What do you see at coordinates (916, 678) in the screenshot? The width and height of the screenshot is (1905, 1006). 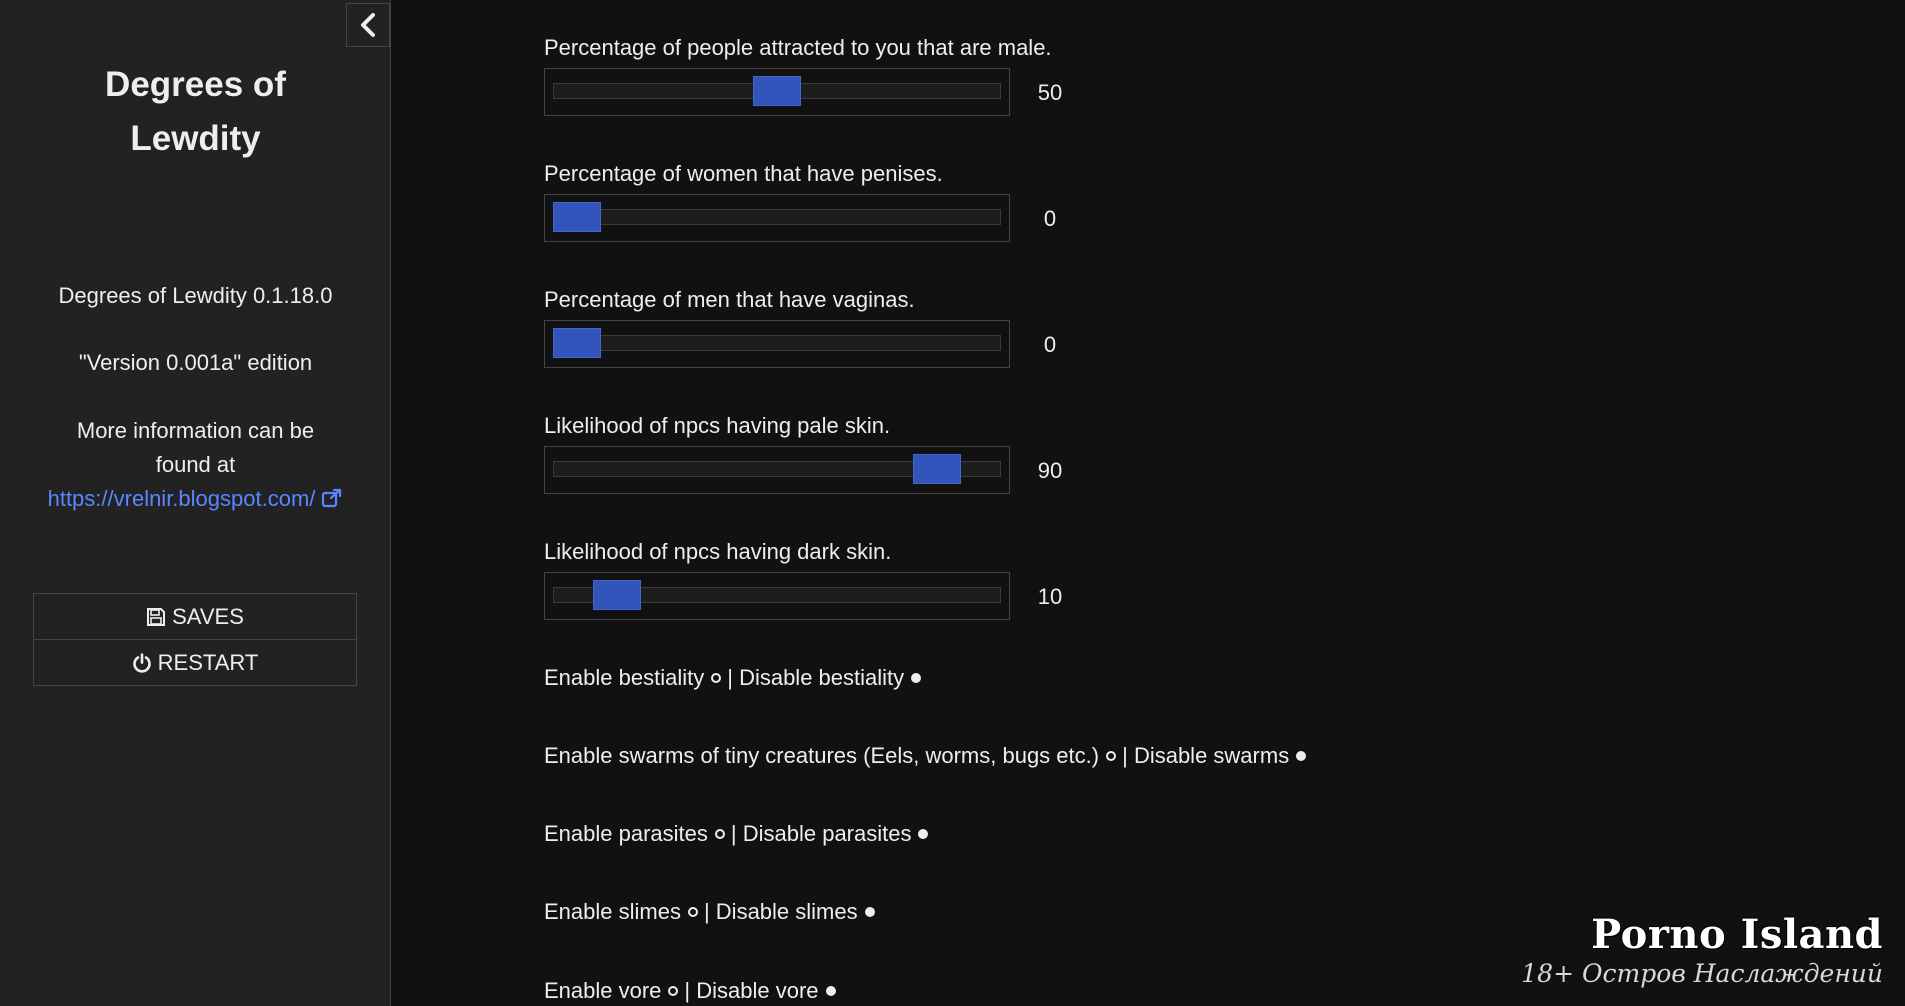 I see `disable-bestiality-radio` at bounding box center [916, 678].